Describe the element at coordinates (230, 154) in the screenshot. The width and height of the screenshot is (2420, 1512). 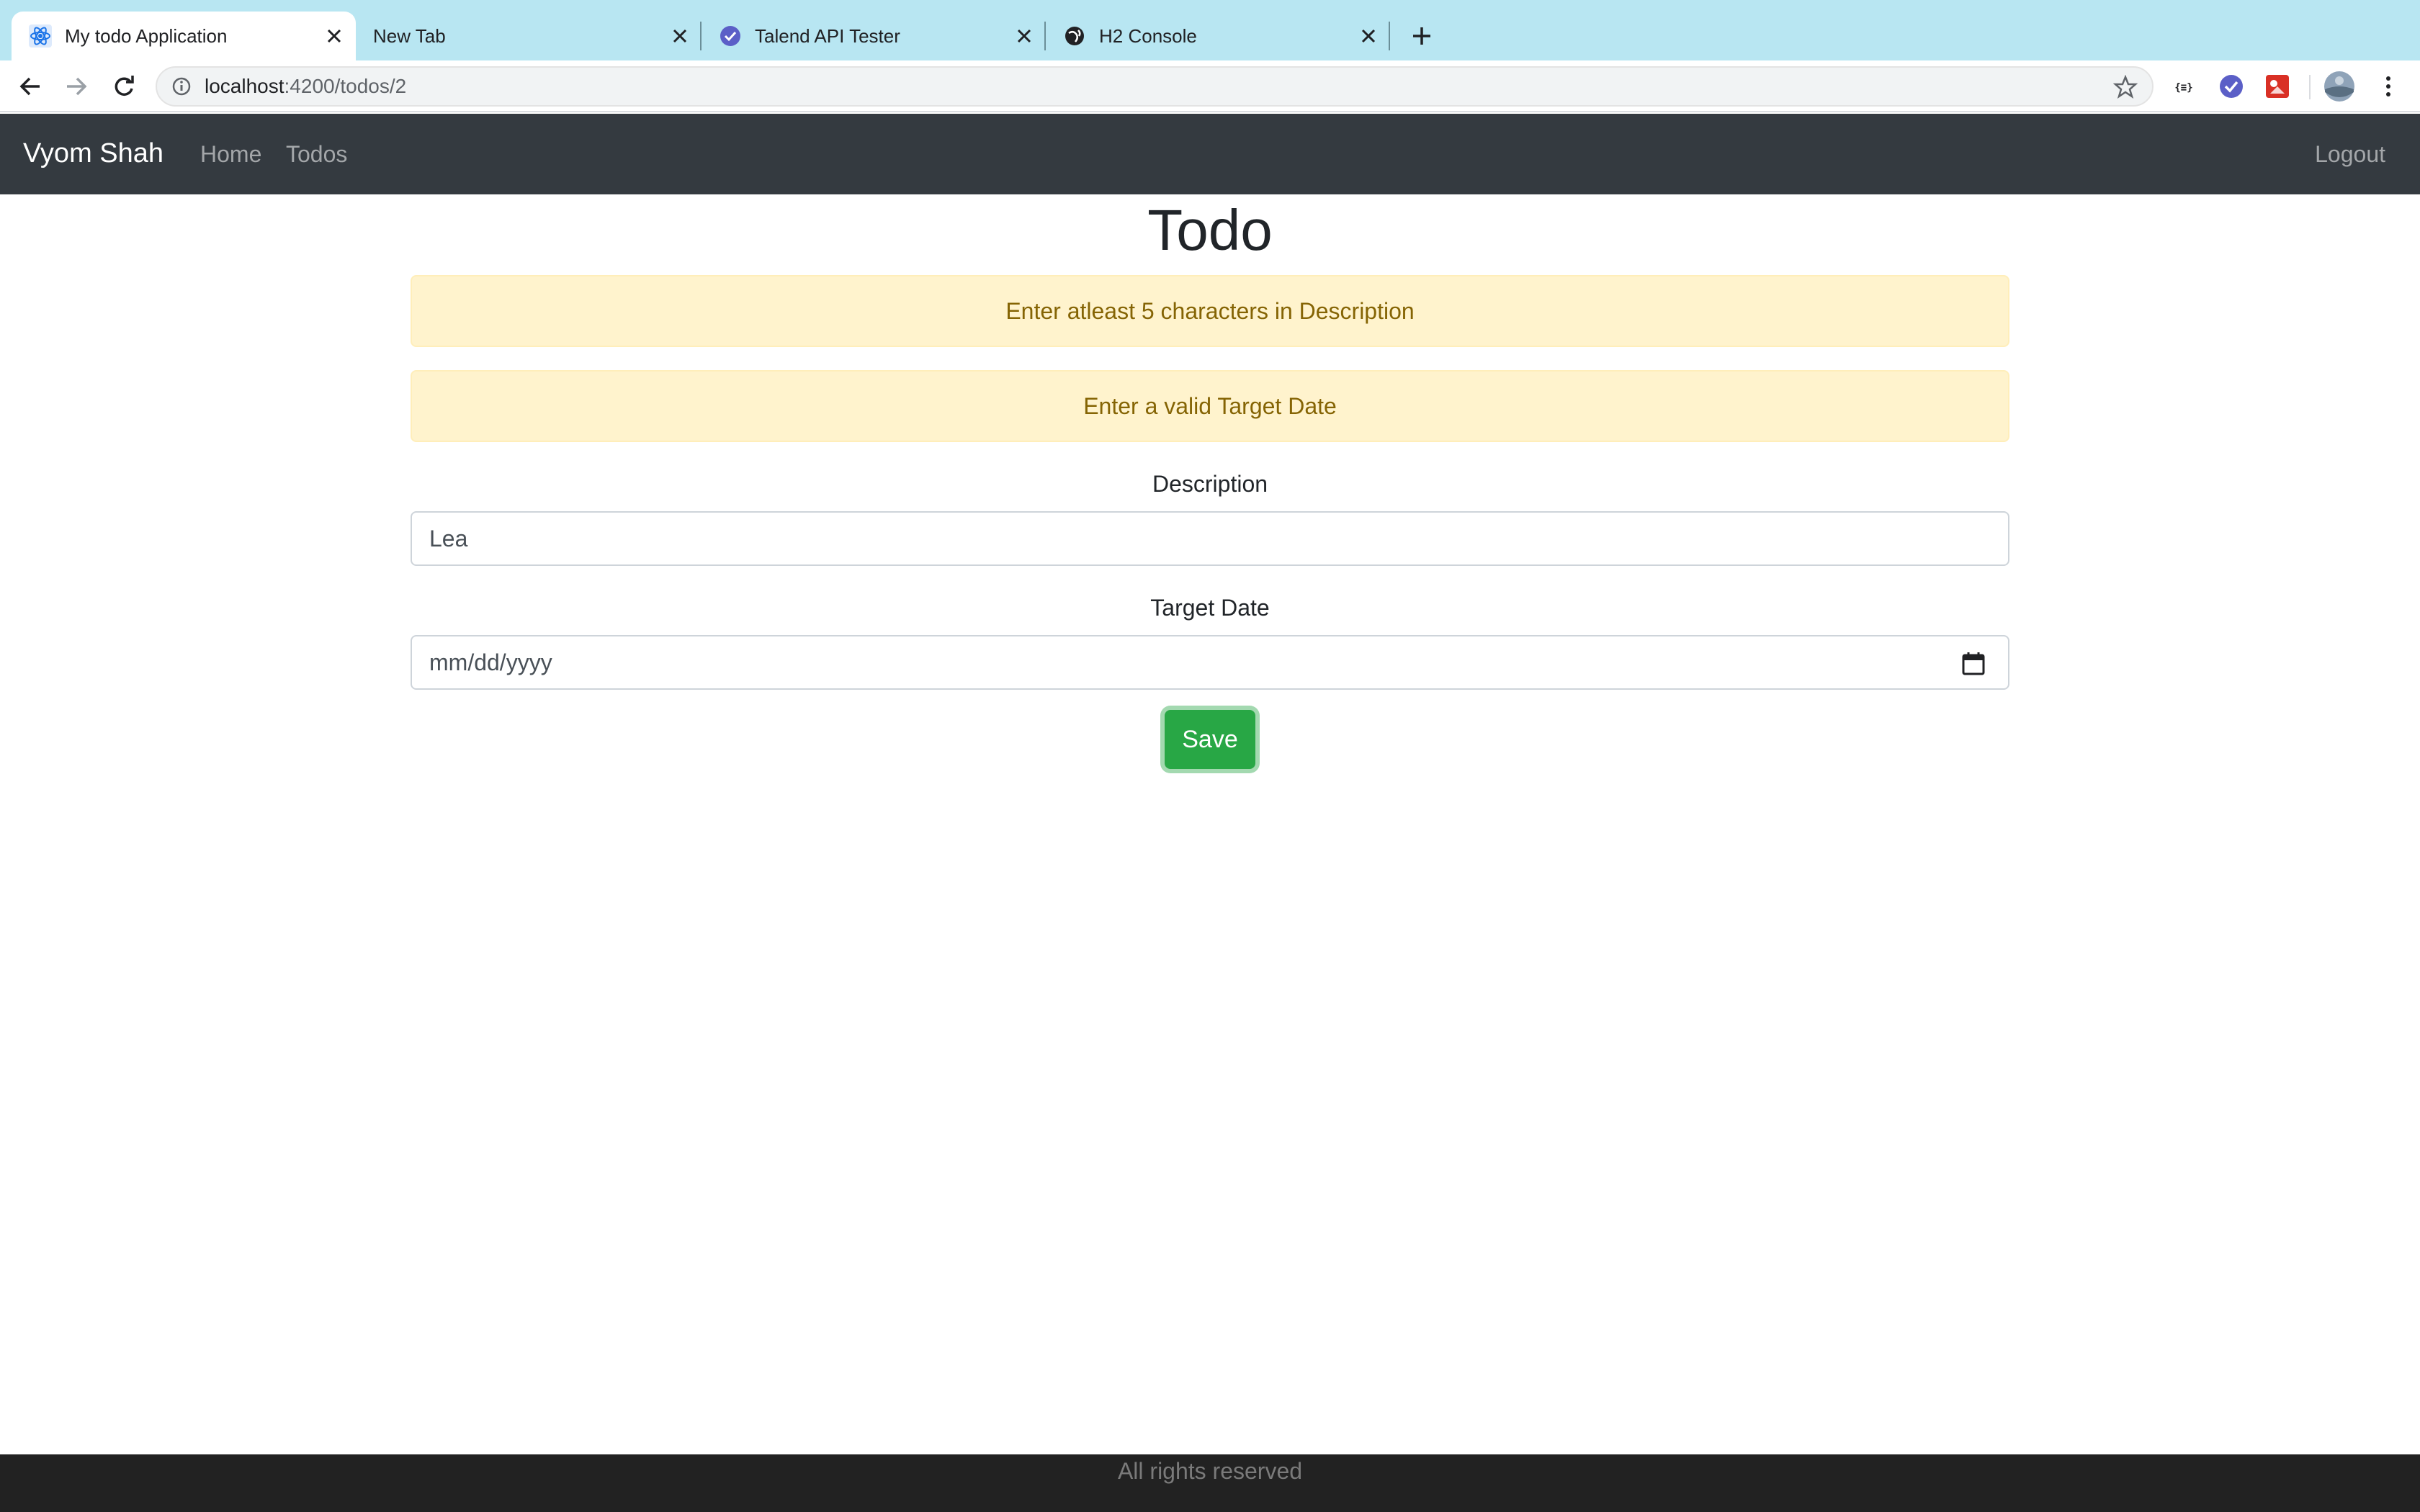
I see `nav-link-home: Home` at that location.